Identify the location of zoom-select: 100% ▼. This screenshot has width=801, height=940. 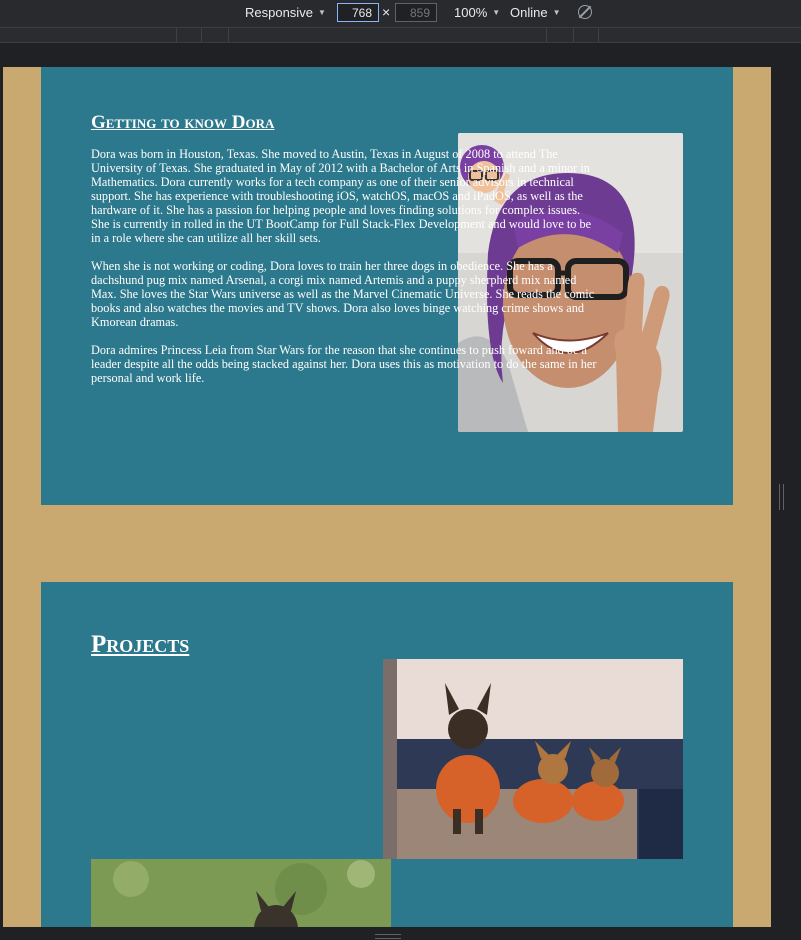
(477, 12).